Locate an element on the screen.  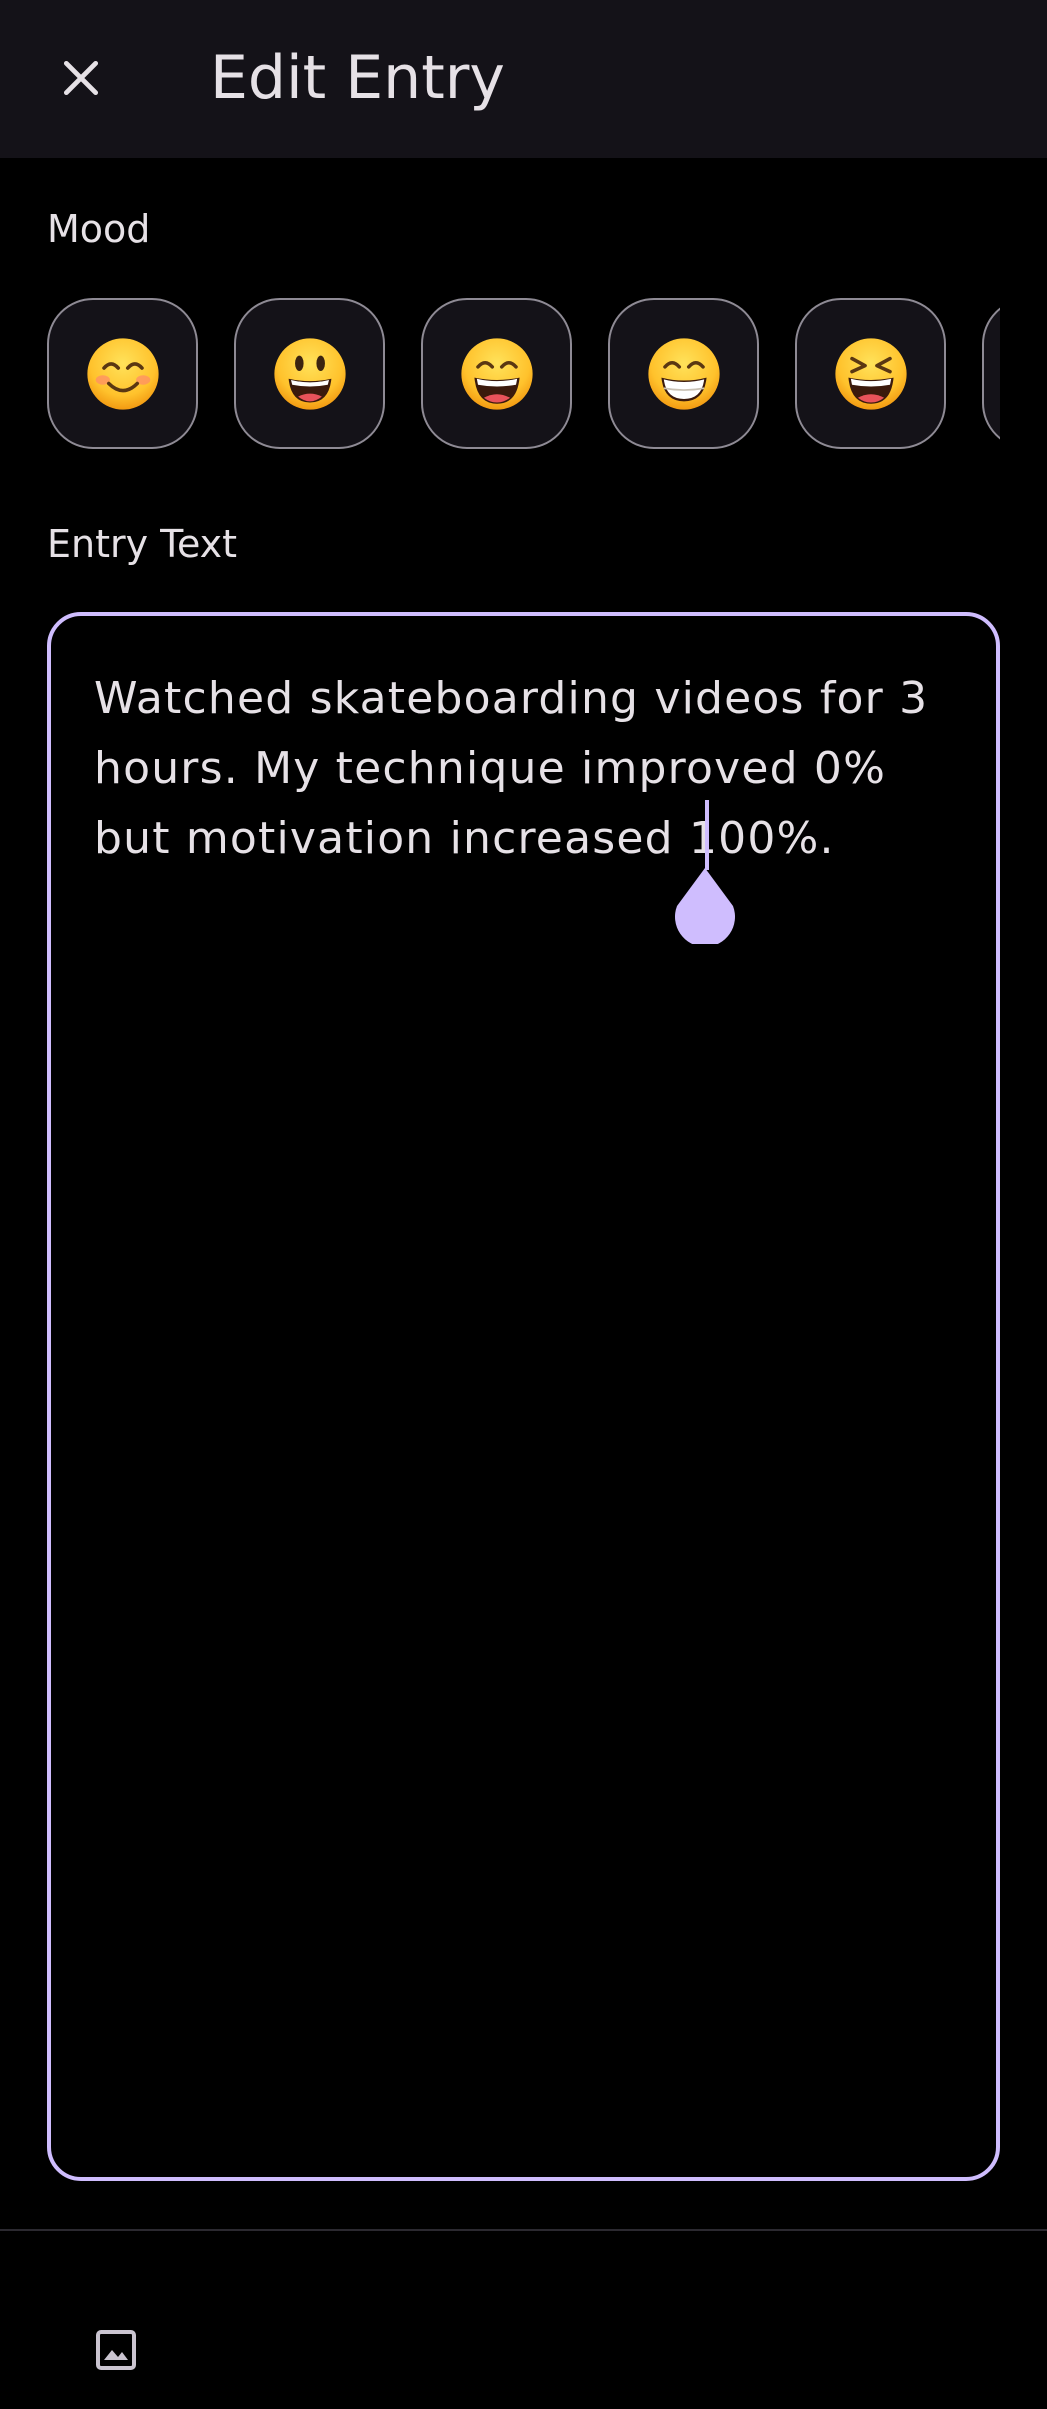
mood-option-beaming is located at coordinates (683, 373).